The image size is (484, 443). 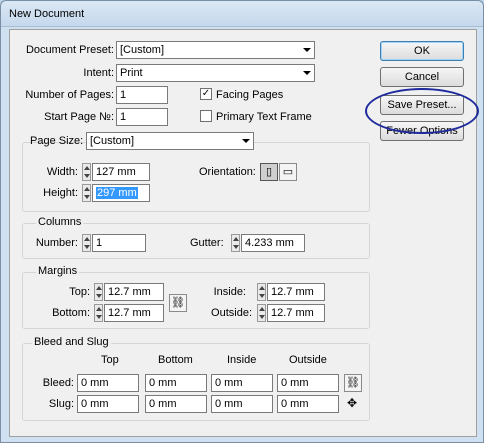 What do you see at coordinates (215, 73) in the screenshot?
I see `intent-dropdown: Print` at bounding box center [215, 73].